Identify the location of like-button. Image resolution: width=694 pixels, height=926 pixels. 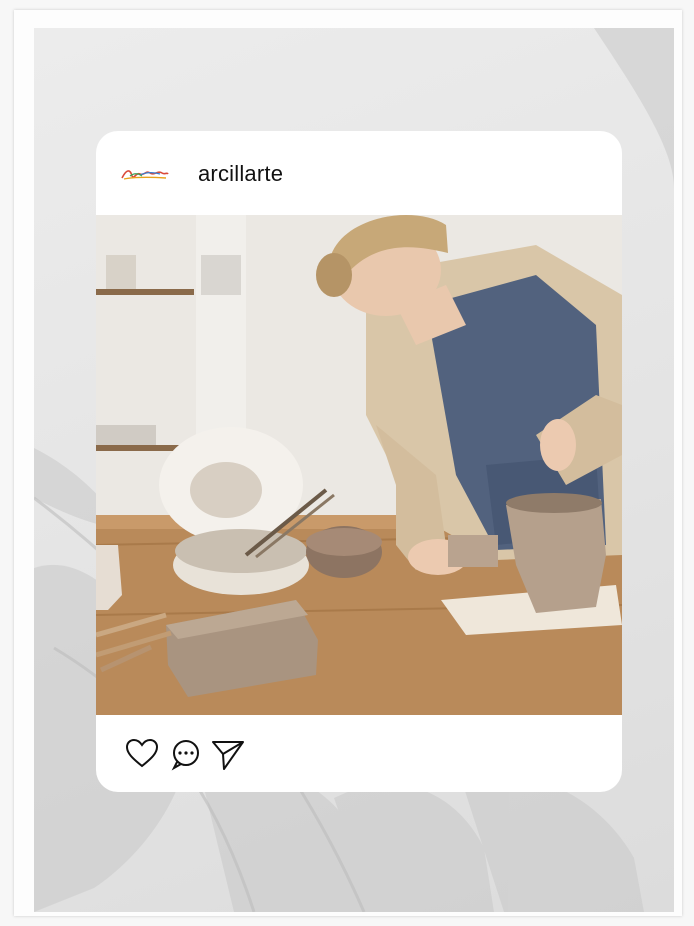
(142, 754).